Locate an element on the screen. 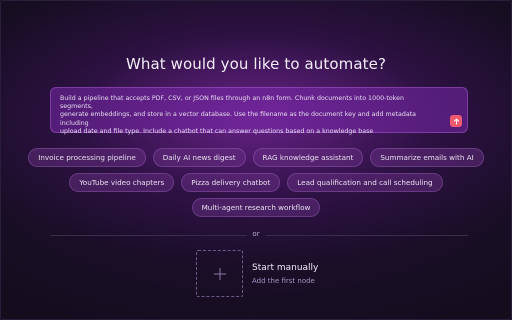  suggestion-chip: Pizza delivery chatbot is located at coordinates (231, 182).